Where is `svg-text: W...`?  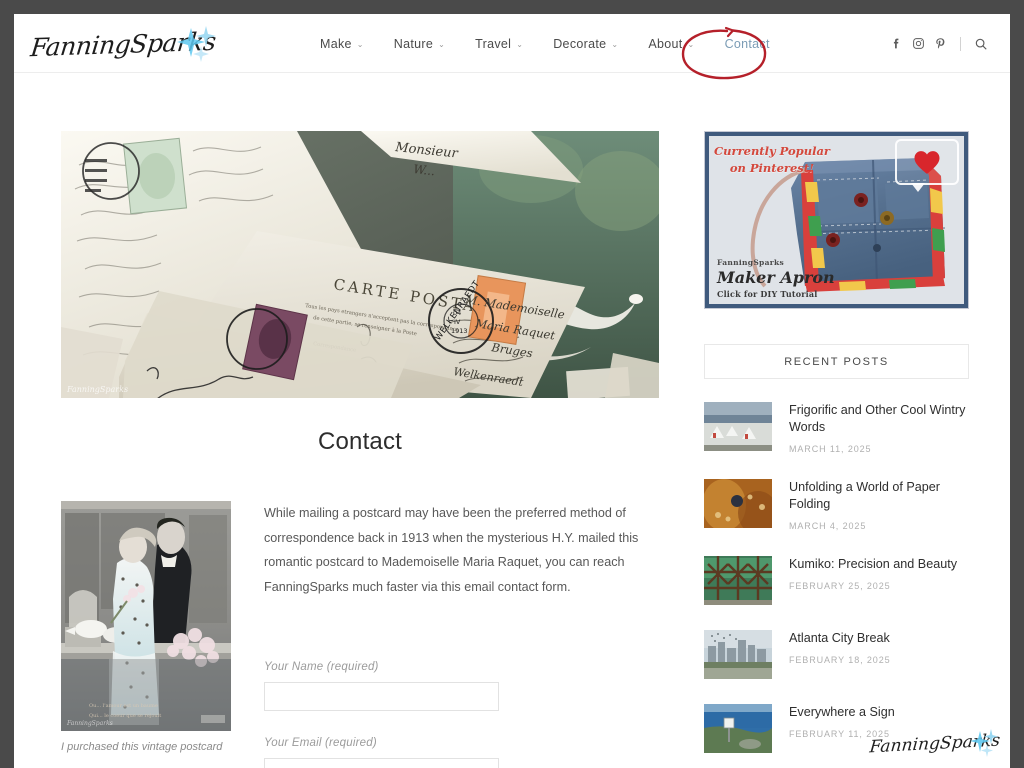 svg-text: W... is located at coordinates (424, 170).